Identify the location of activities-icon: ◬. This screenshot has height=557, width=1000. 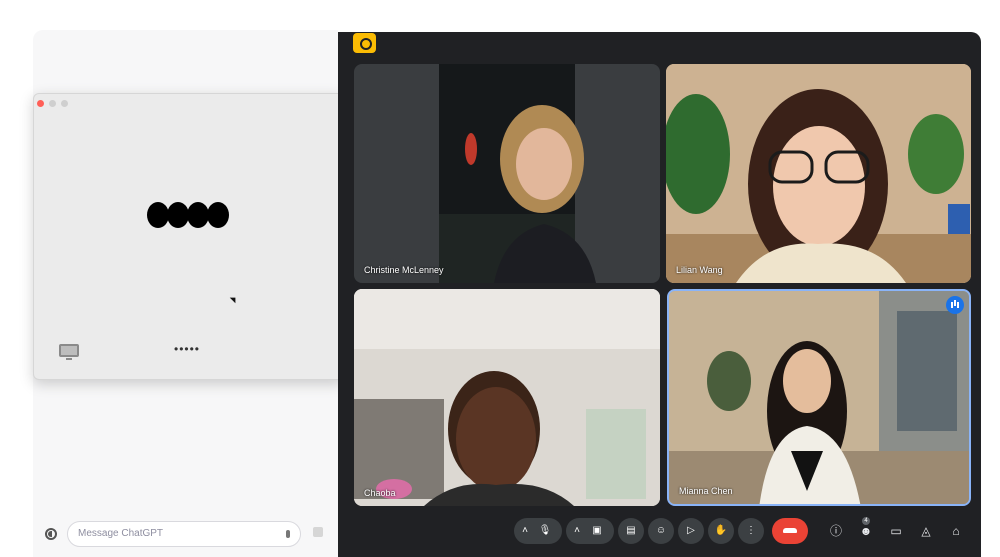
(926, 531).